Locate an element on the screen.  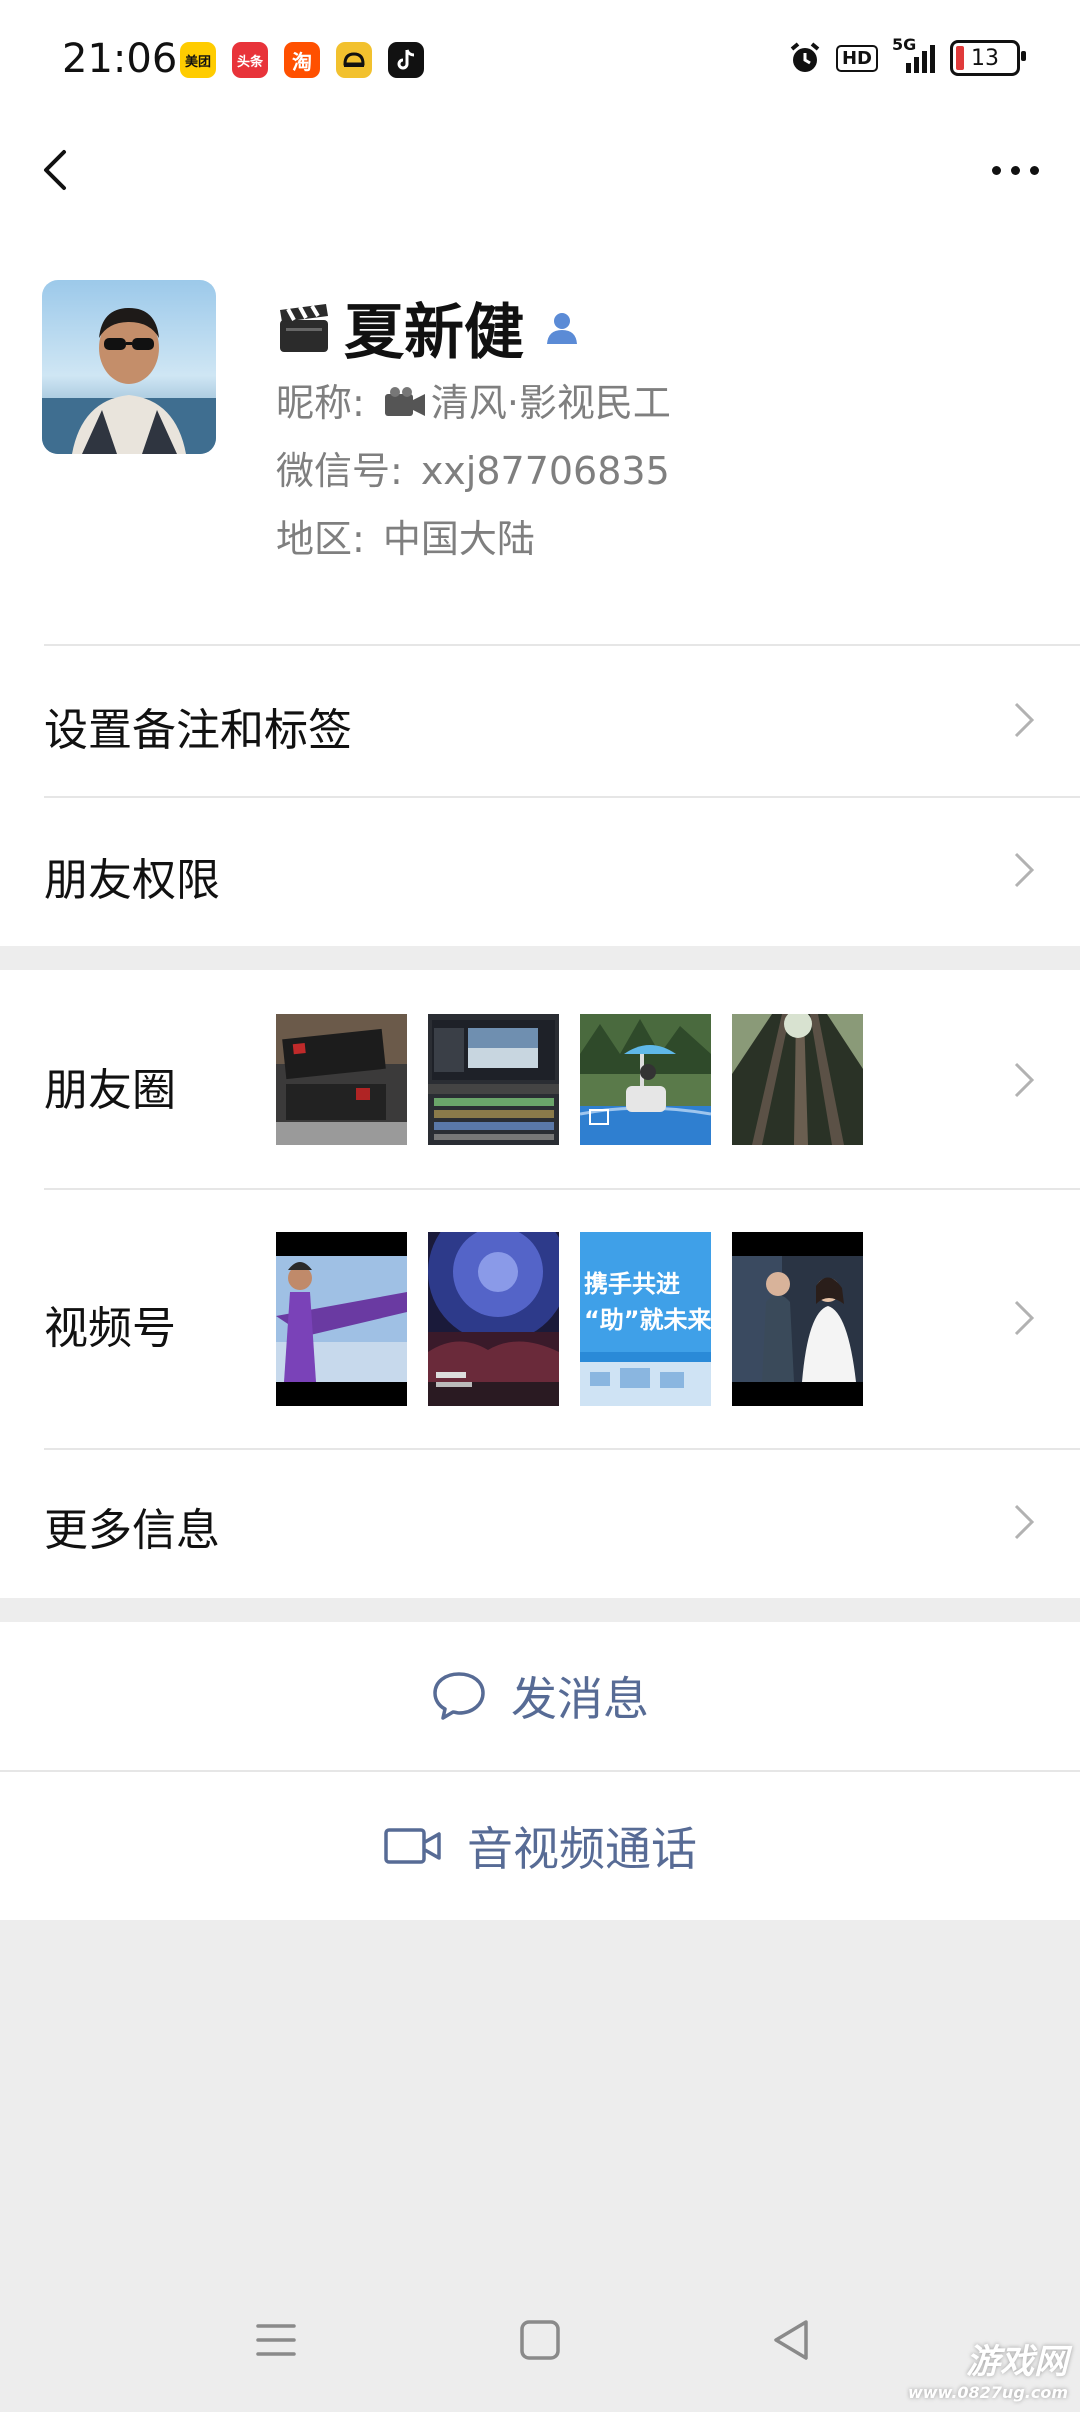
friend-permissions-label: 朋友权限 is located at coordinates (132, 880).